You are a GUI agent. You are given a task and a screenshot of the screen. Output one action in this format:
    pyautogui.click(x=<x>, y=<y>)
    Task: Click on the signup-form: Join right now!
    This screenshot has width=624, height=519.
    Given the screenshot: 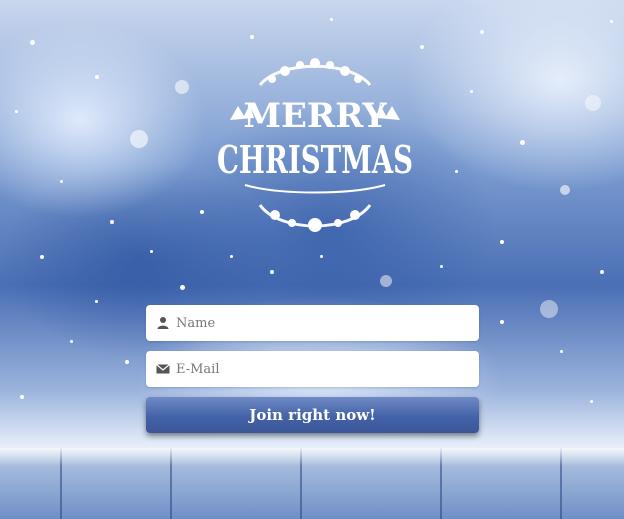 What is the action you would take?
    pyautogui.click(x=312, y=369)
    